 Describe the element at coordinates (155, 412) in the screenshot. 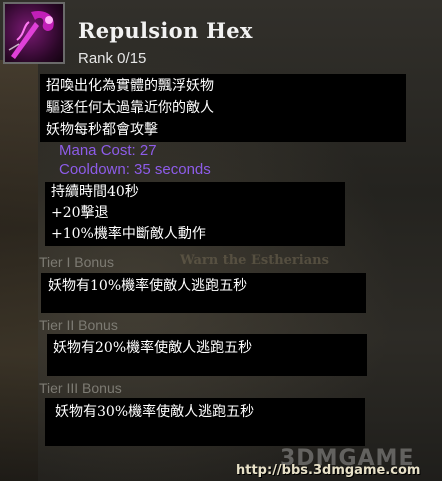

I see `tier-3-text: 妖物有30%機率使敵人逃跑五秒` at that location.